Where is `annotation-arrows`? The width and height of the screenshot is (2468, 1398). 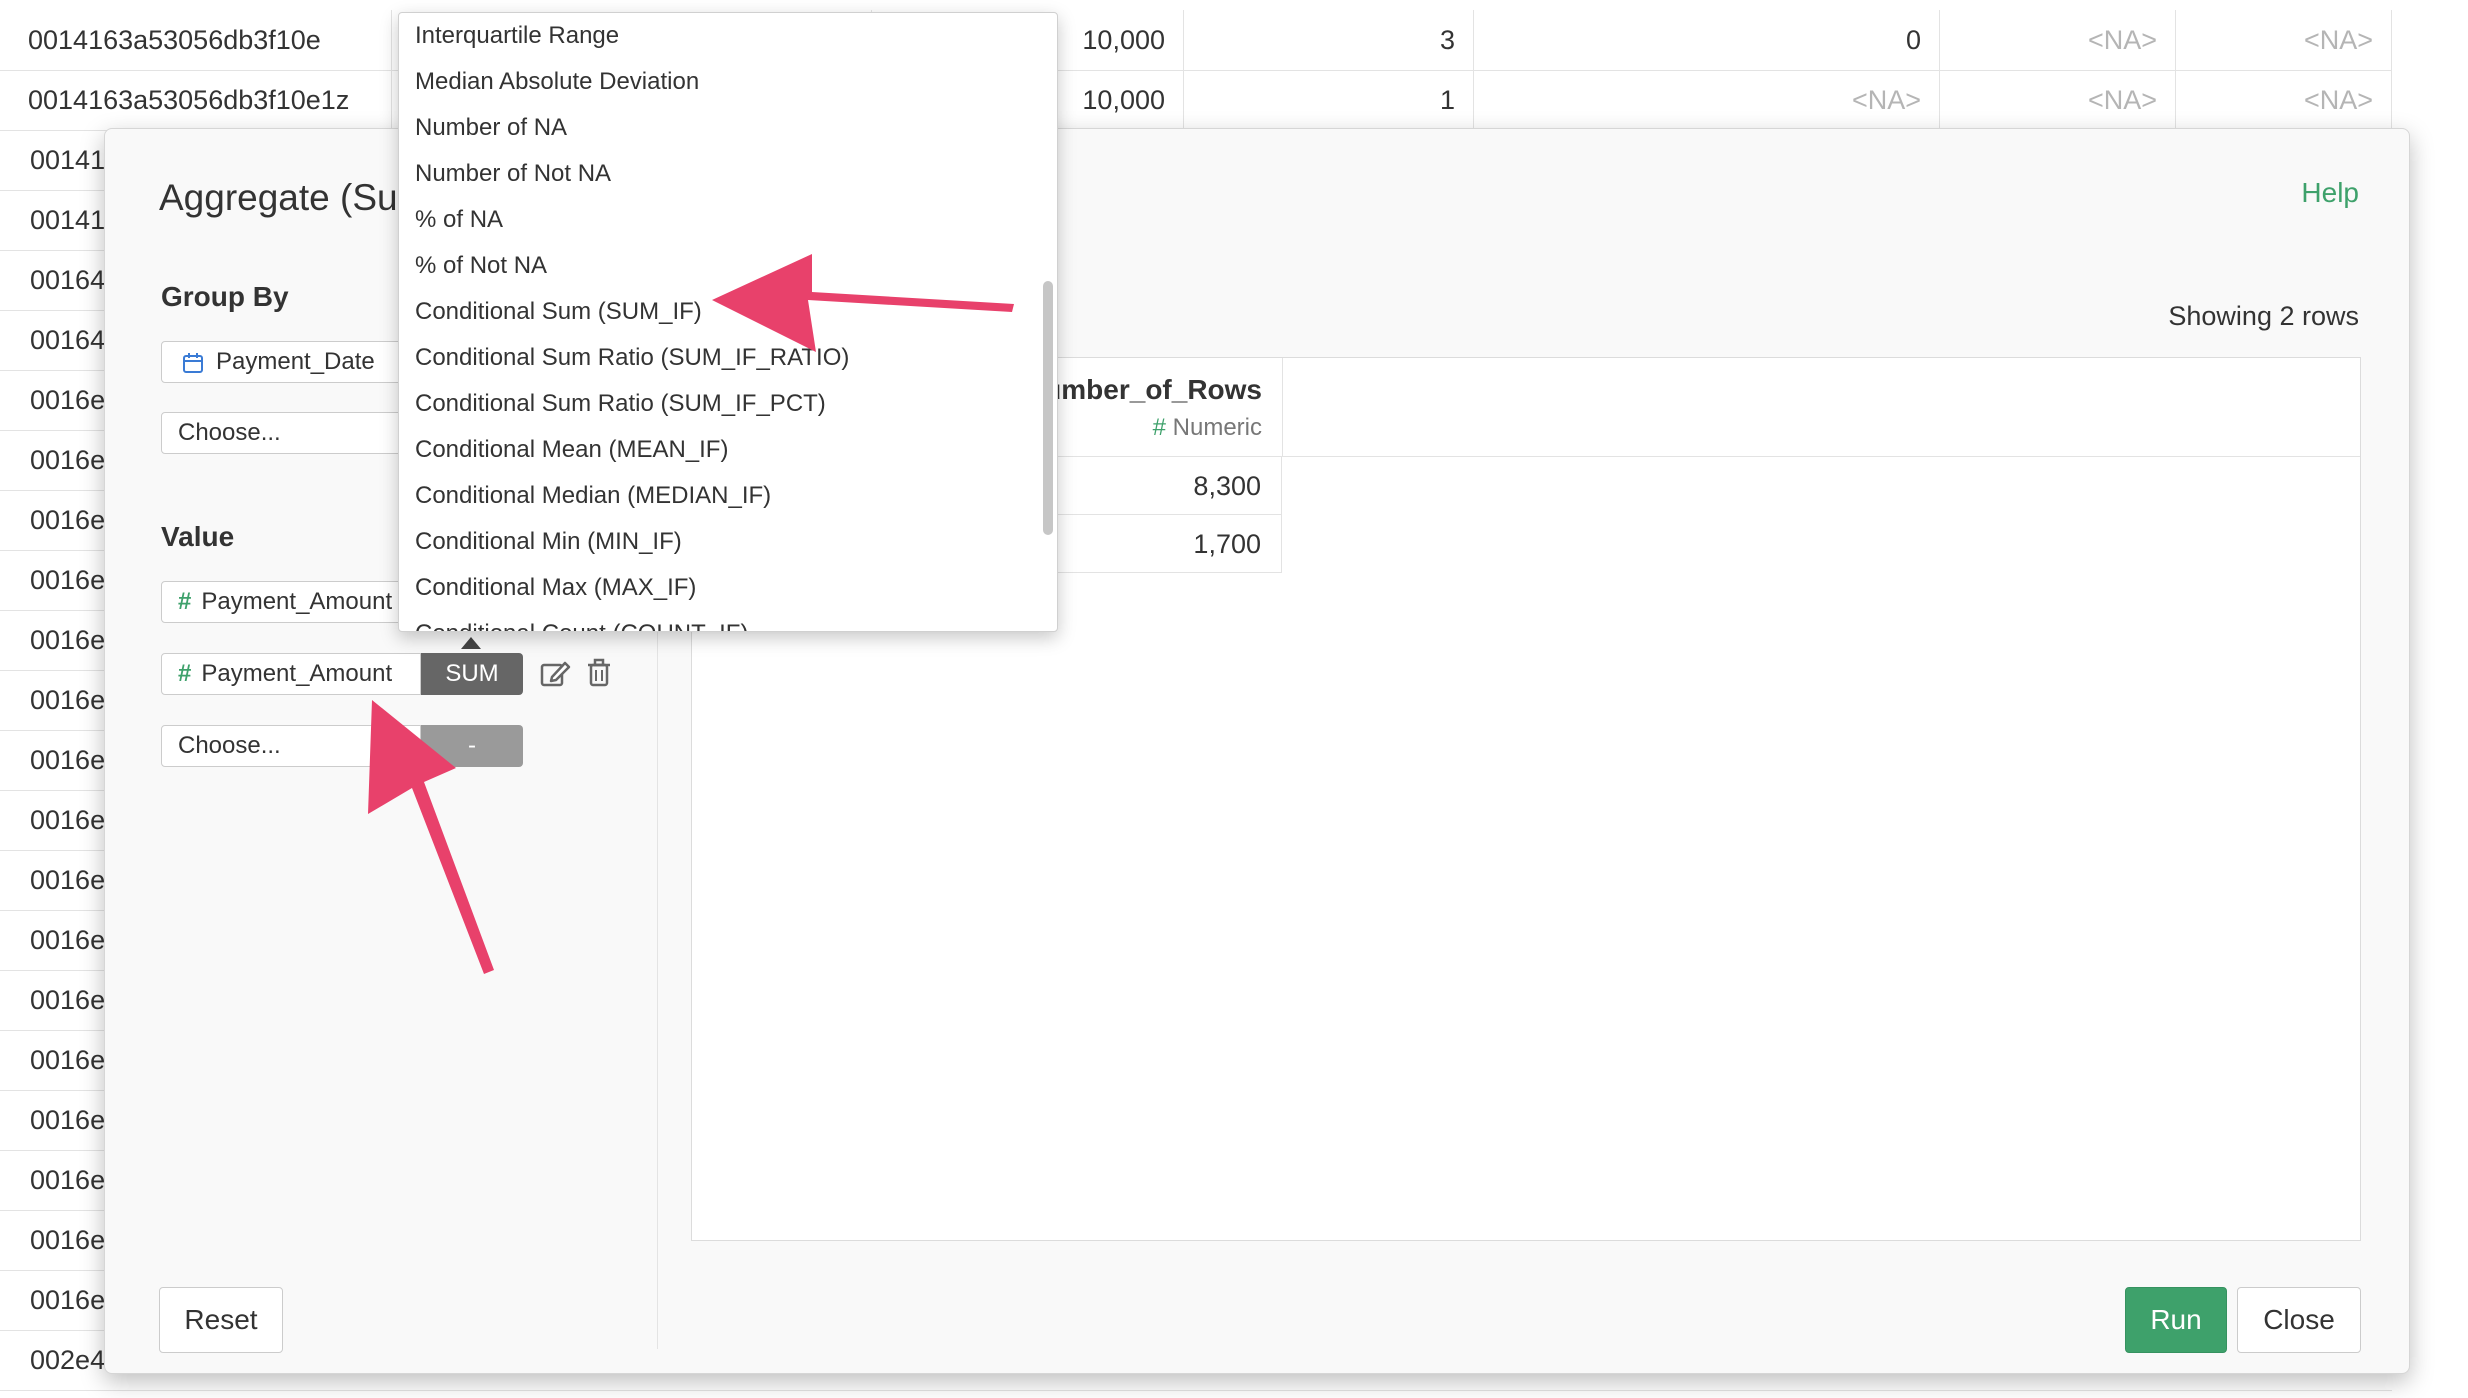 annotation-arrows is located at coordinates (691, 614).